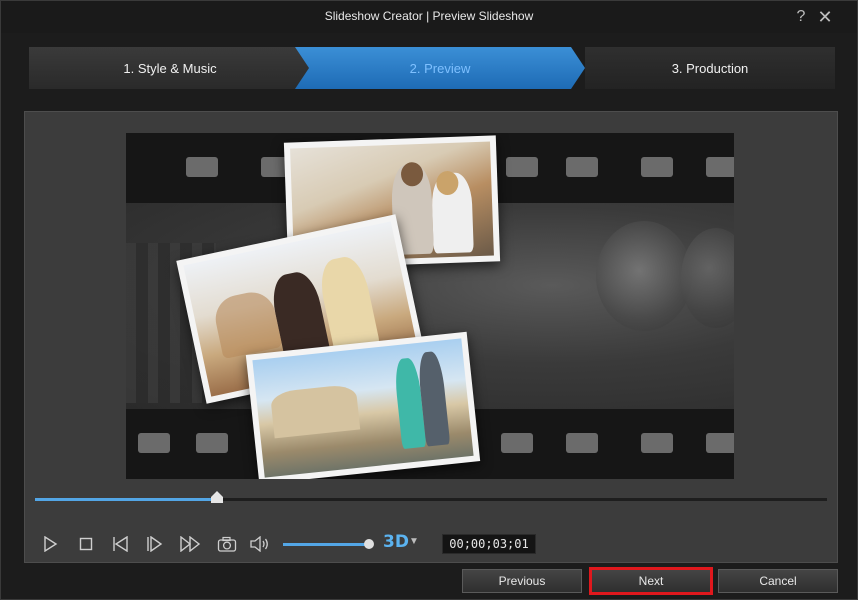 The width and height of the screenshot is (858, 600). What do you see at coordinates (86, 544) in the screenshot?
I see `stop-icon` at bounding box center [86, 544].